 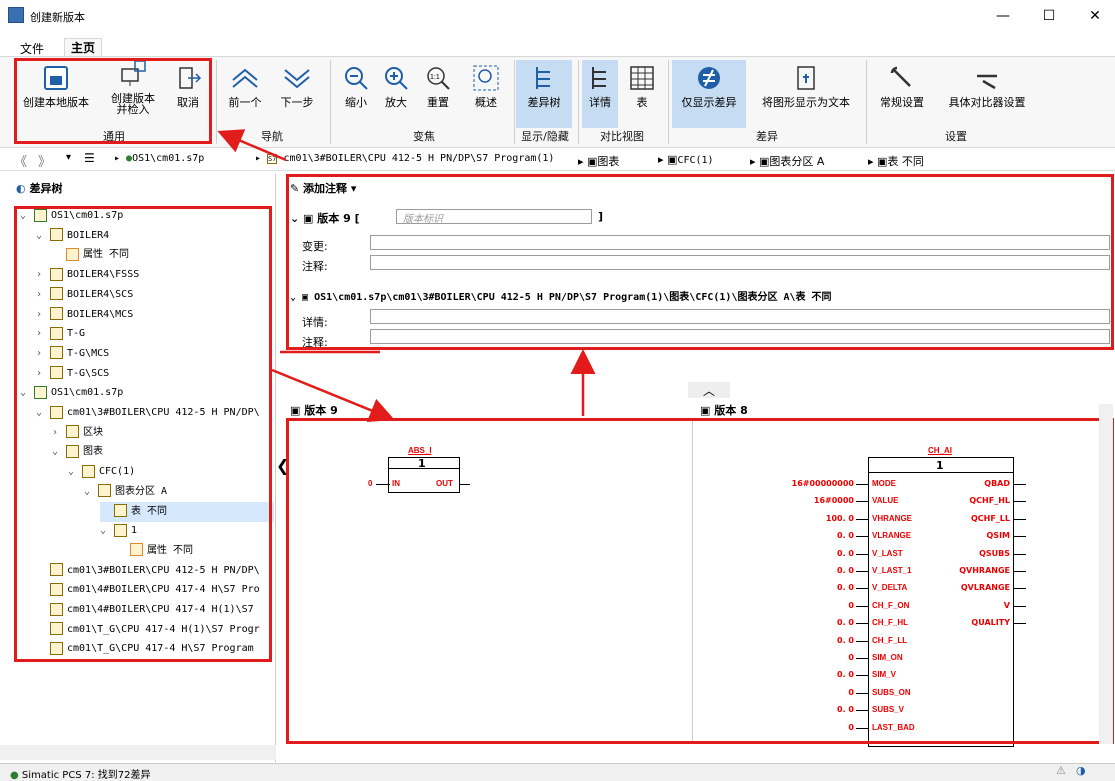 I want to click on compare-icon: ◑, so click(x=1081, y=770).